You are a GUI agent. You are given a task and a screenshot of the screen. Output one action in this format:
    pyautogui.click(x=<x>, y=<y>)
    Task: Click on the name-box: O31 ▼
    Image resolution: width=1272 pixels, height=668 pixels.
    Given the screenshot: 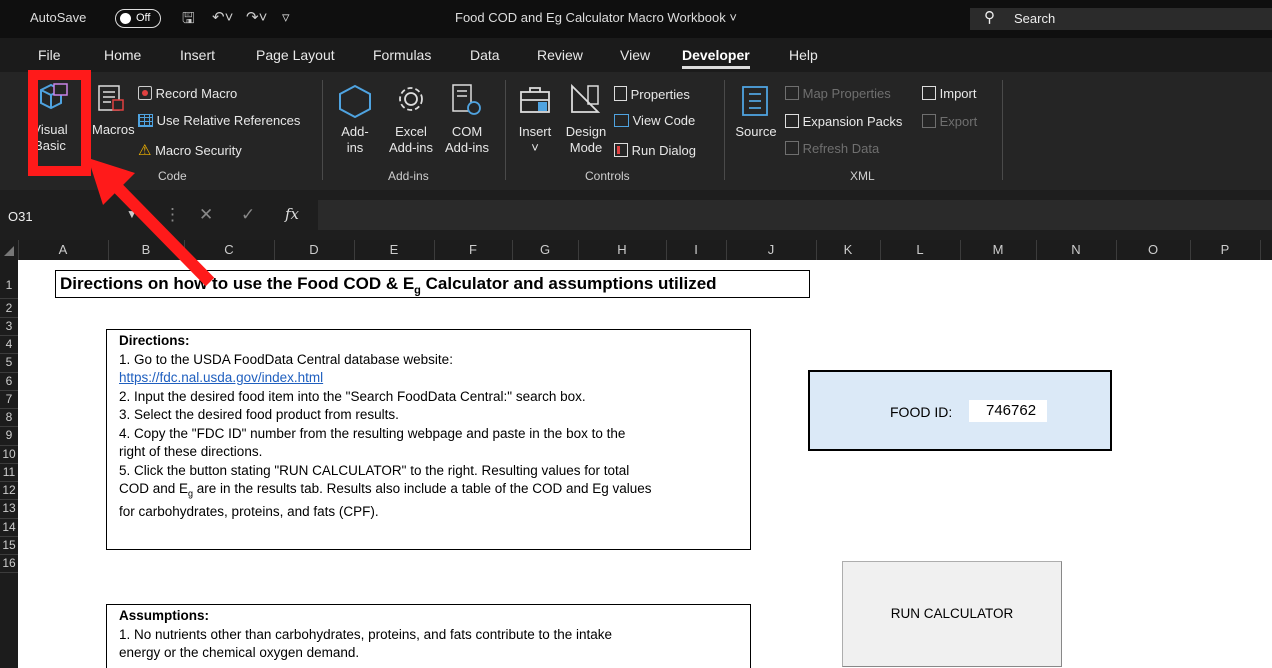 What is the action you would take?
    pyautogui.click(x=70, y=215)
    